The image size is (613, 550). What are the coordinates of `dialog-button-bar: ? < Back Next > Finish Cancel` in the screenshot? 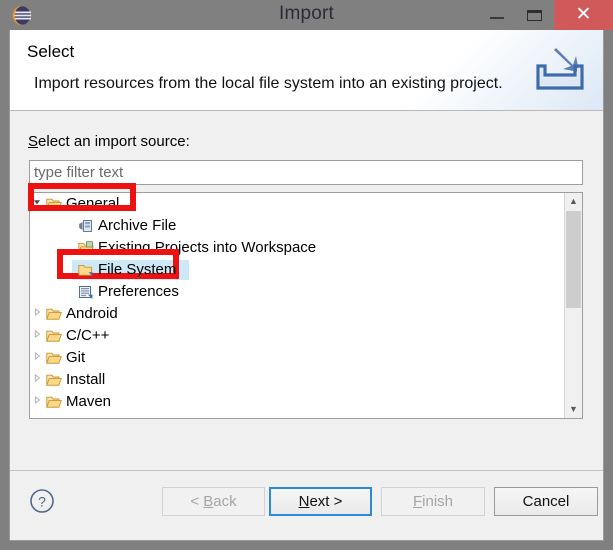 It's located at (306, 505).